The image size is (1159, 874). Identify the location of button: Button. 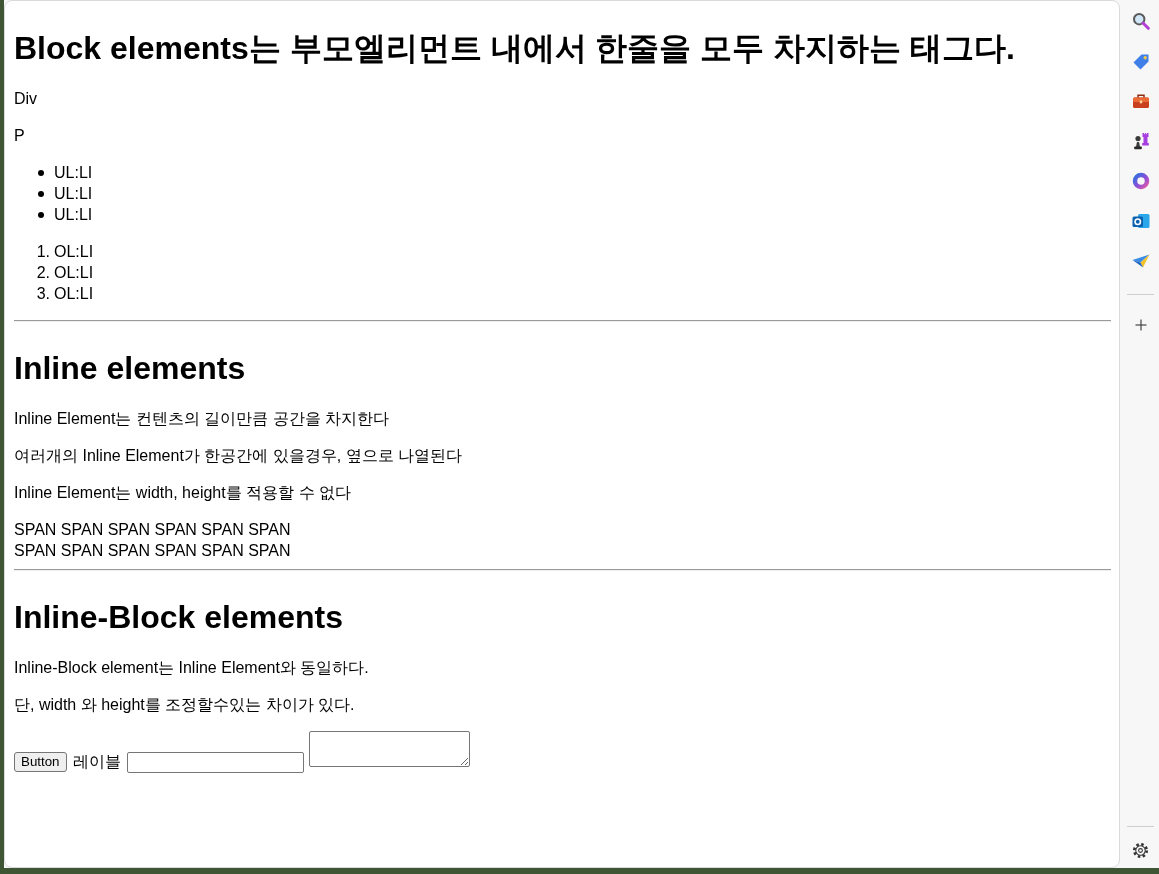
(40, 762).